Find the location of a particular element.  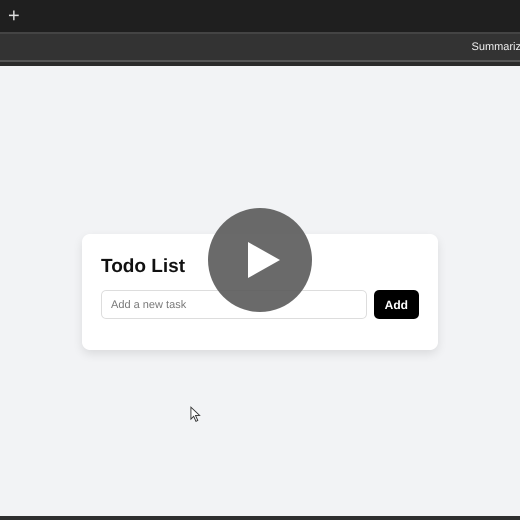

mouse-cursor-icon is located at coordinates (195, 414).